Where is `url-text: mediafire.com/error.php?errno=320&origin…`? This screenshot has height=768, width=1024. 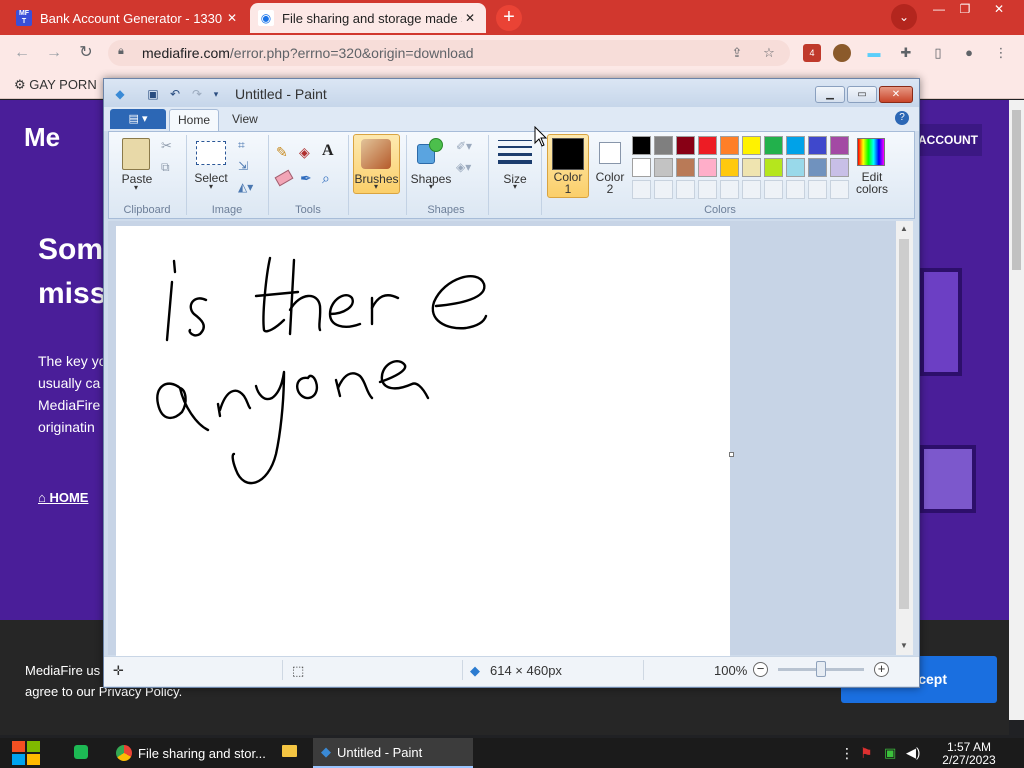
url-text: mediafire.com/error.php?errno=320&origin… is located at coordinates (308, 53).